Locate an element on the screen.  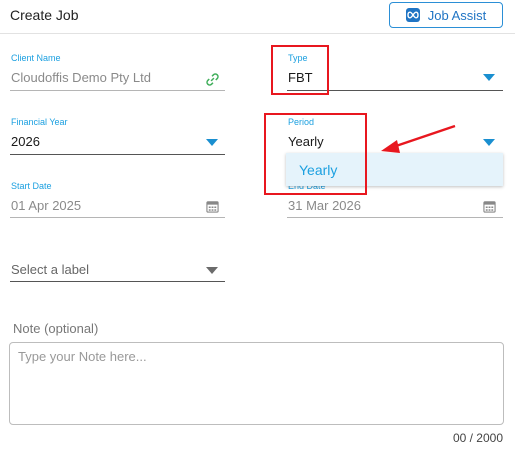
start-date-label: Start Date is located at coordinates (31, 186).